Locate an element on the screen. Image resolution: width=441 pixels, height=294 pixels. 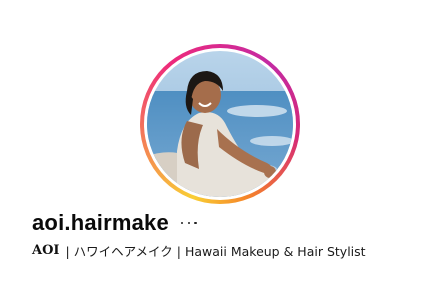
display-name: AOI is located at coordinates (46, 250).